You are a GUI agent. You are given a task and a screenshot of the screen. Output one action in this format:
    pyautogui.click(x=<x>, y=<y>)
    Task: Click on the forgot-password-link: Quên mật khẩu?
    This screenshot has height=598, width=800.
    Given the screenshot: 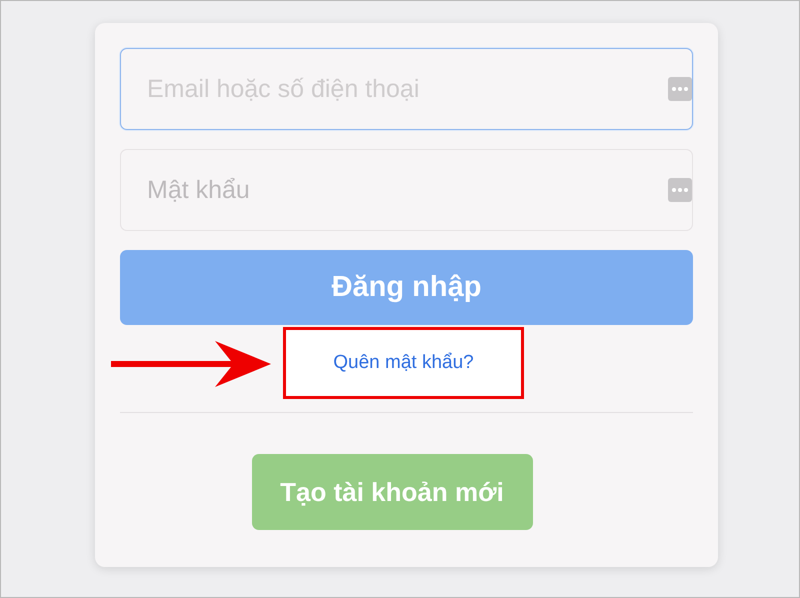 What is the action you would take?
    pyautogui.click(x=403, y=363)
    